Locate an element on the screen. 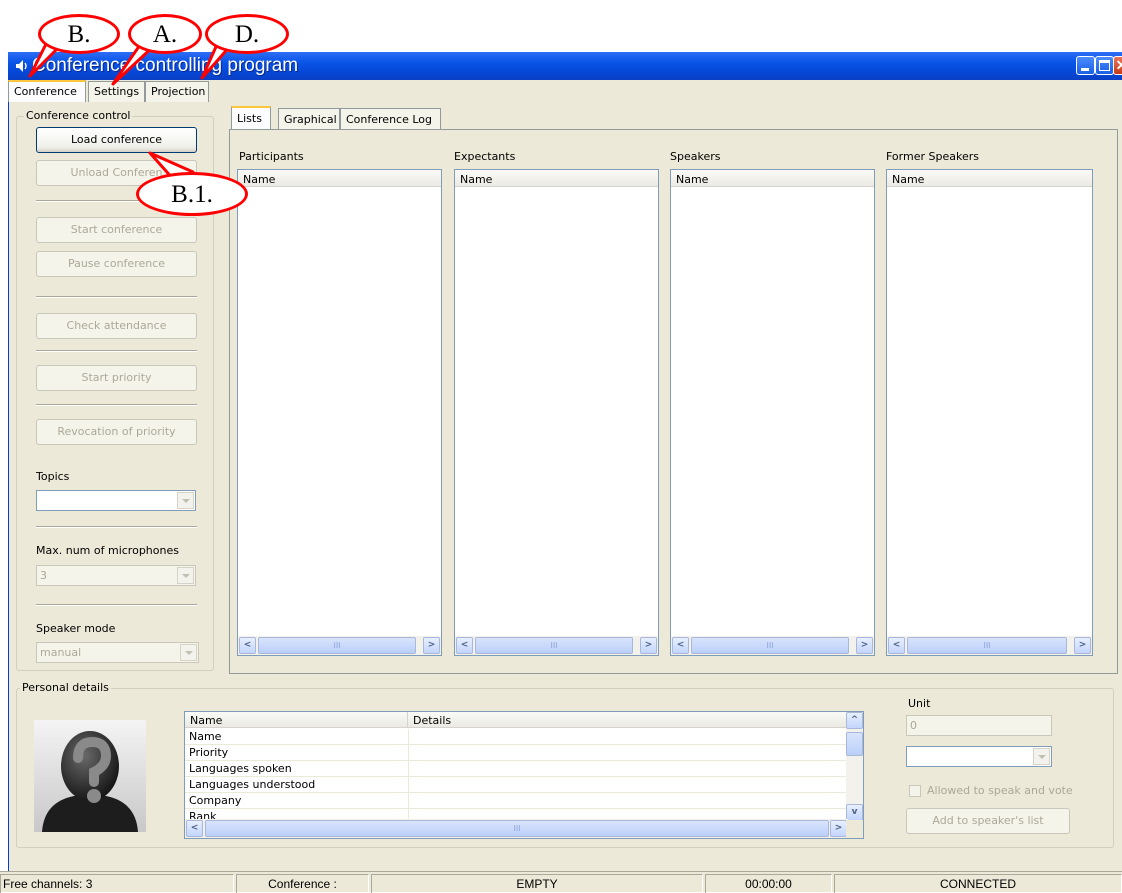  row-label: Languages understood is located at coordinates (252, 784).